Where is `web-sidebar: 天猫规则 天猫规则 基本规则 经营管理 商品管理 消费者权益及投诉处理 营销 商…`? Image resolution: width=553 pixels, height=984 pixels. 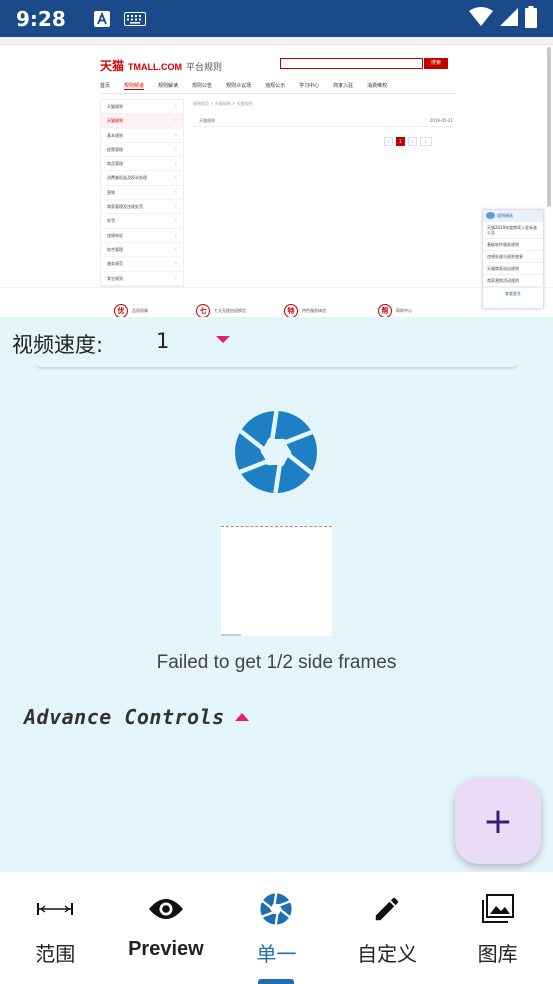
web-sidebar: 天猫规则 天猫规则 基本规则 经营管理 商品管理 消费者权益及投诉处理 营销 商… is located at coordinates (142, 193).